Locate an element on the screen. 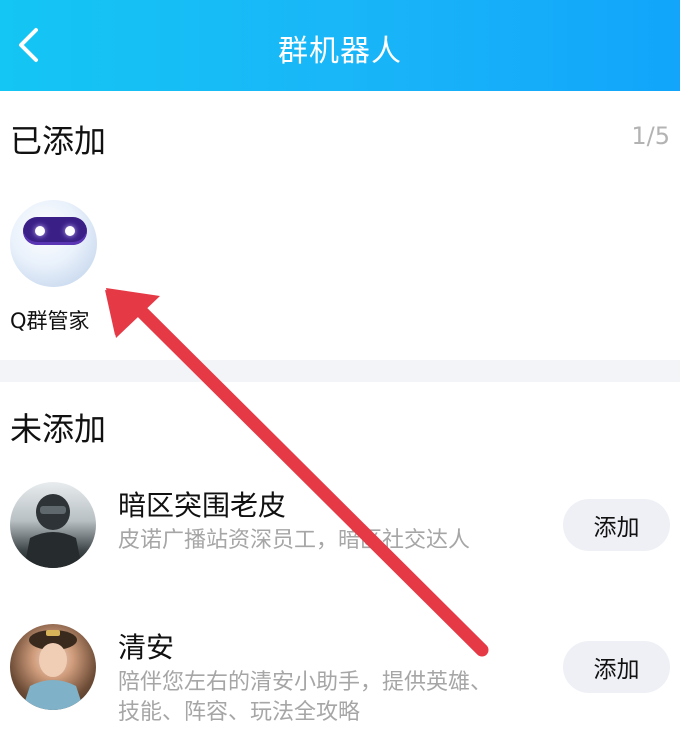  added-count: 1/5 is located at coordinates (650, 136).